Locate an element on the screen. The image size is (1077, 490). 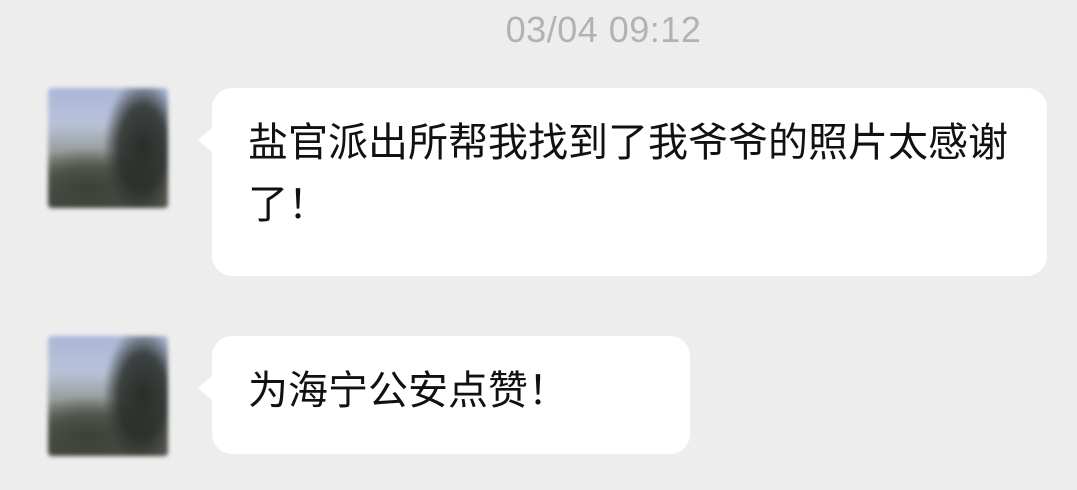
message-timestamp: 03/04 09:12 is located at coordinates (603, 29).